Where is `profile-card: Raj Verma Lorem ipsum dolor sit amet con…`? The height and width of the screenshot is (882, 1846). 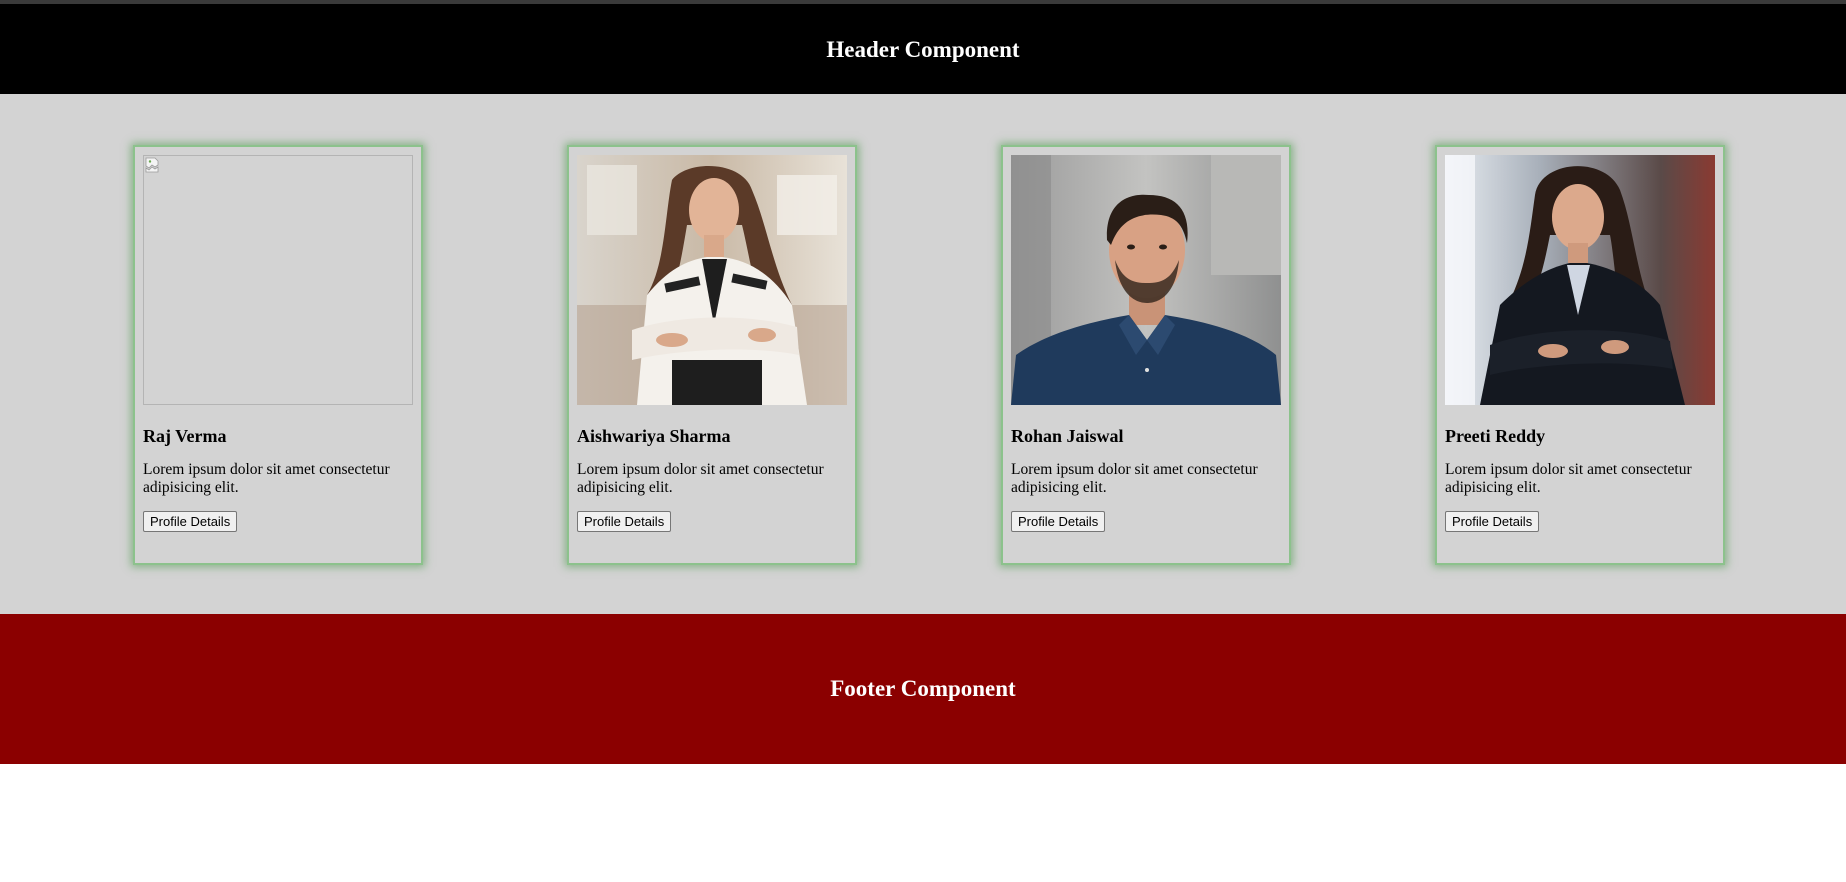 profile-card: Raj Verma Lorem ipsum dolor sit amet con… is located at coordinates (278, 355).